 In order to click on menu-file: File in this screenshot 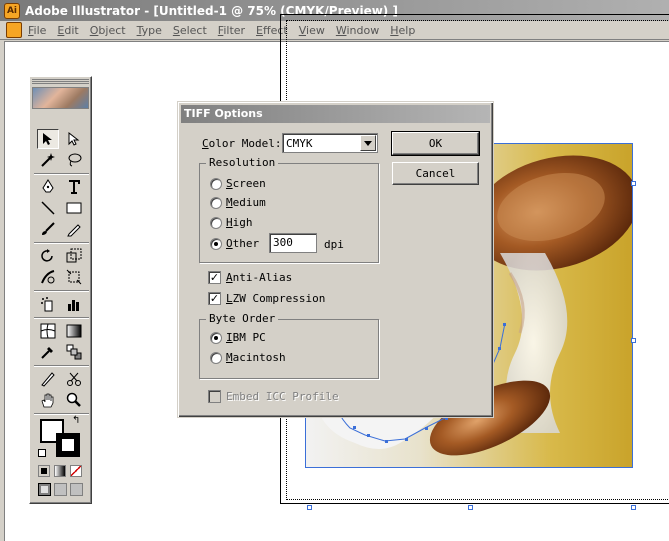, I will do `click(37, 30)`.